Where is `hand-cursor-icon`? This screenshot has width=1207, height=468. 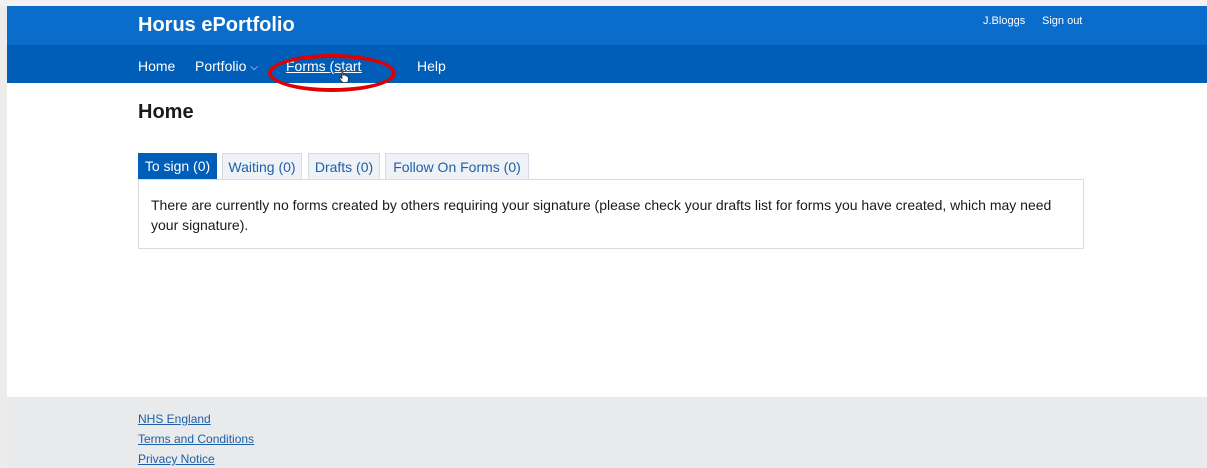 hand-cursor-icon is located at coordinates (344, 76).